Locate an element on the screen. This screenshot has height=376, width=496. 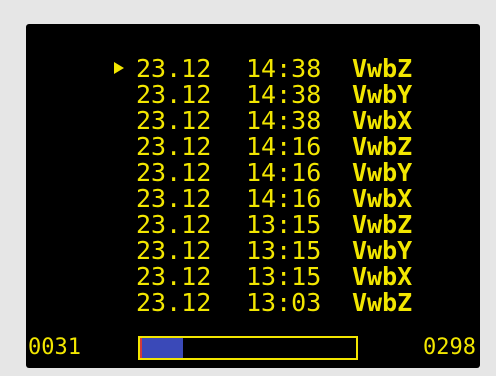
progress-marker is located at coordinates (141, 348).